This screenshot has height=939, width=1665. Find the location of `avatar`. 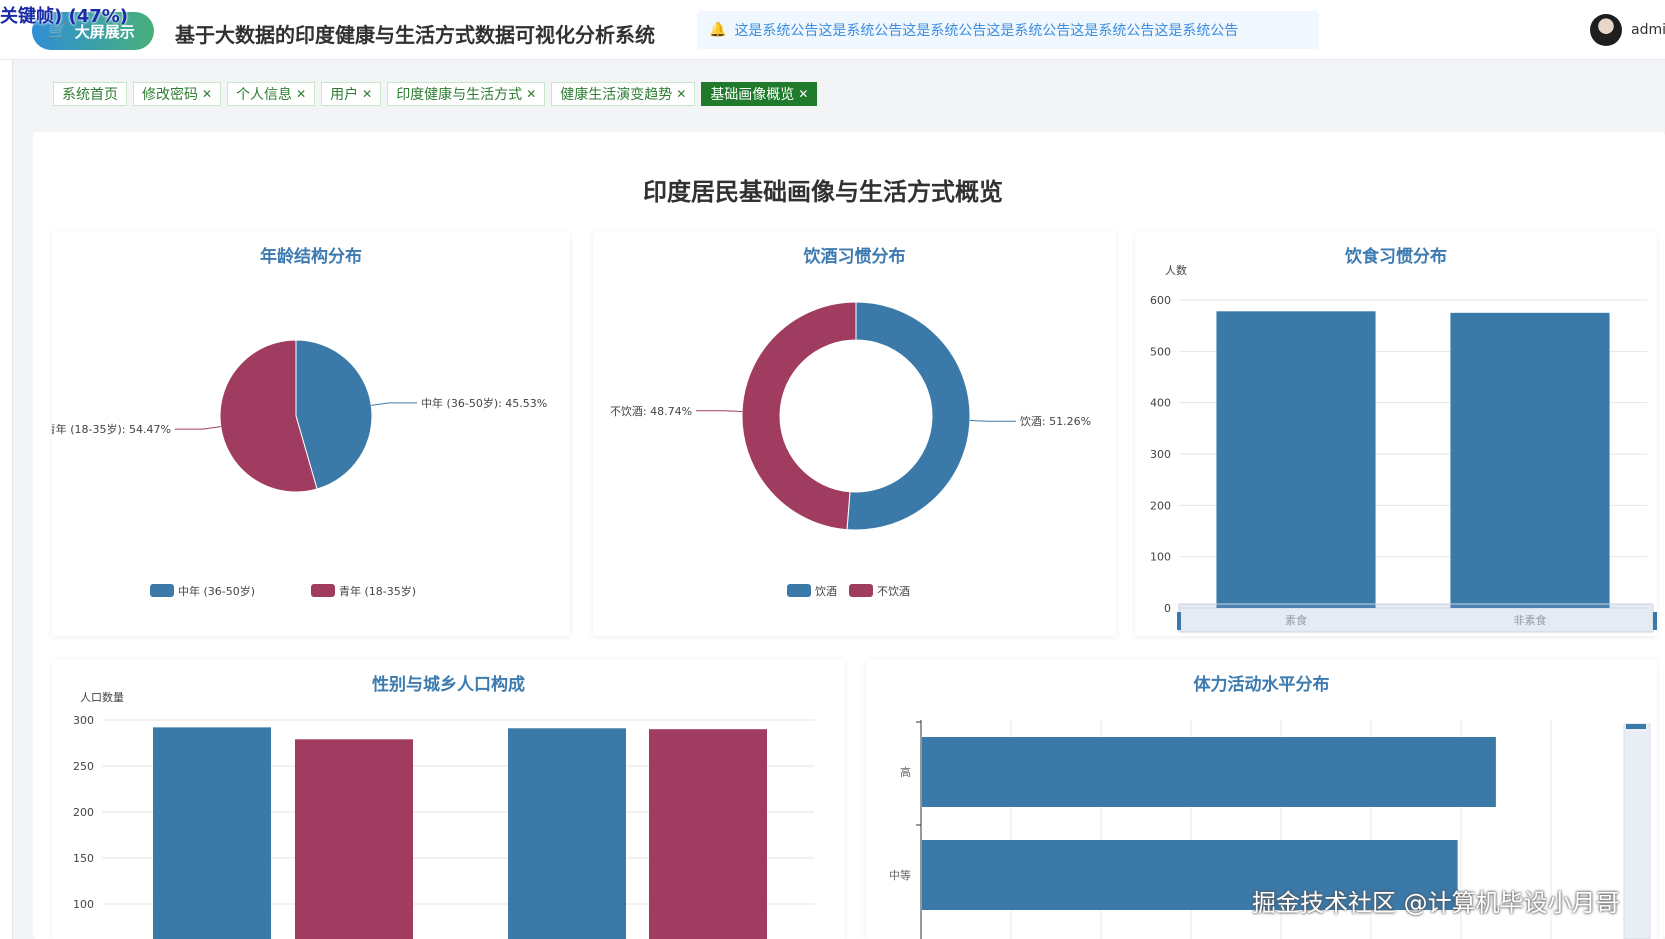

avatar is located at coordinates (1606, 30).